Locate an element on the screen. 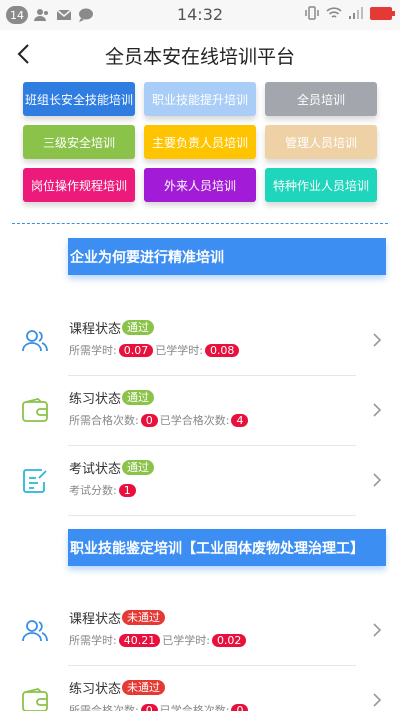 The image size is (400, 711). category-button-external-staff: 外来人员培训 is located at coordinates (200, 185).